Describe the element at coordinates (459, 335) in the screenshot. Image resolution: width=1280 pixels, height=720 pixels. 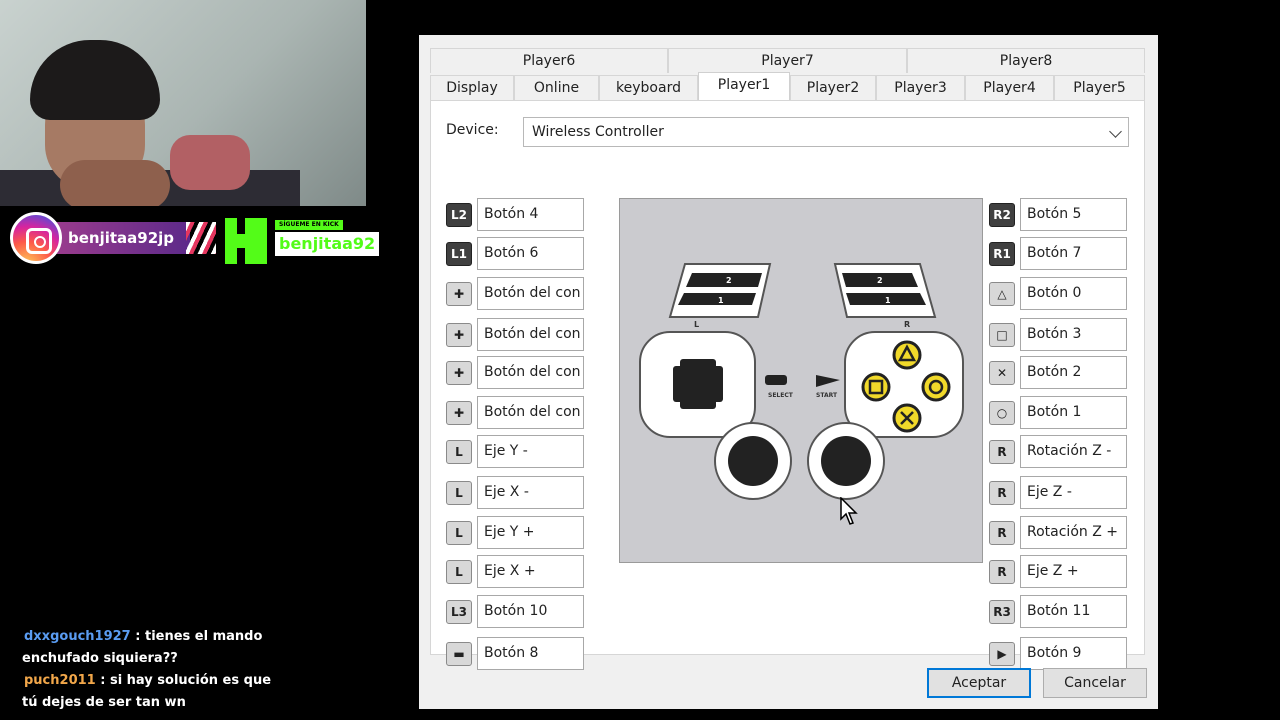
I see `dpad-left-icon: ✚` at that location.